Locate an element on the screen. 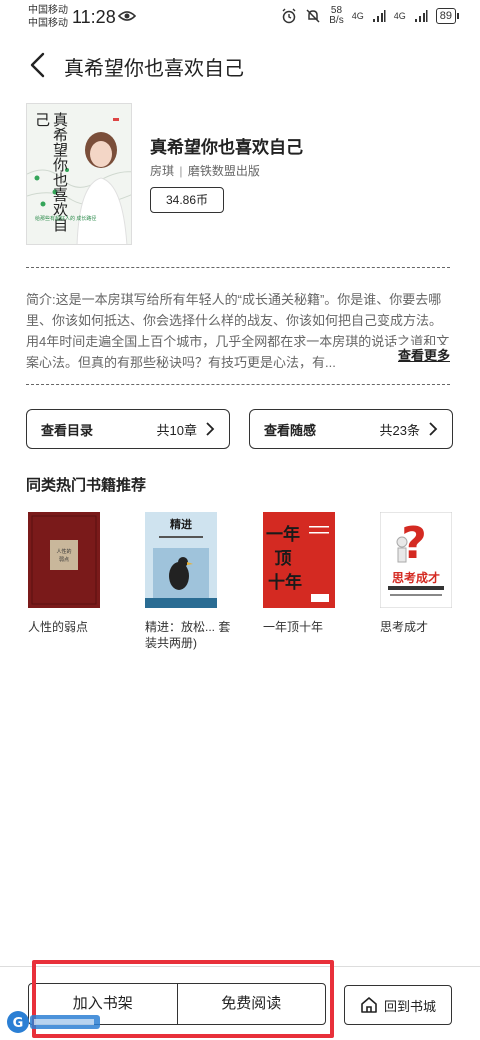 The image size is (480, 1040). carrier-1: 中国移动 is located at coordinates (48, 10).